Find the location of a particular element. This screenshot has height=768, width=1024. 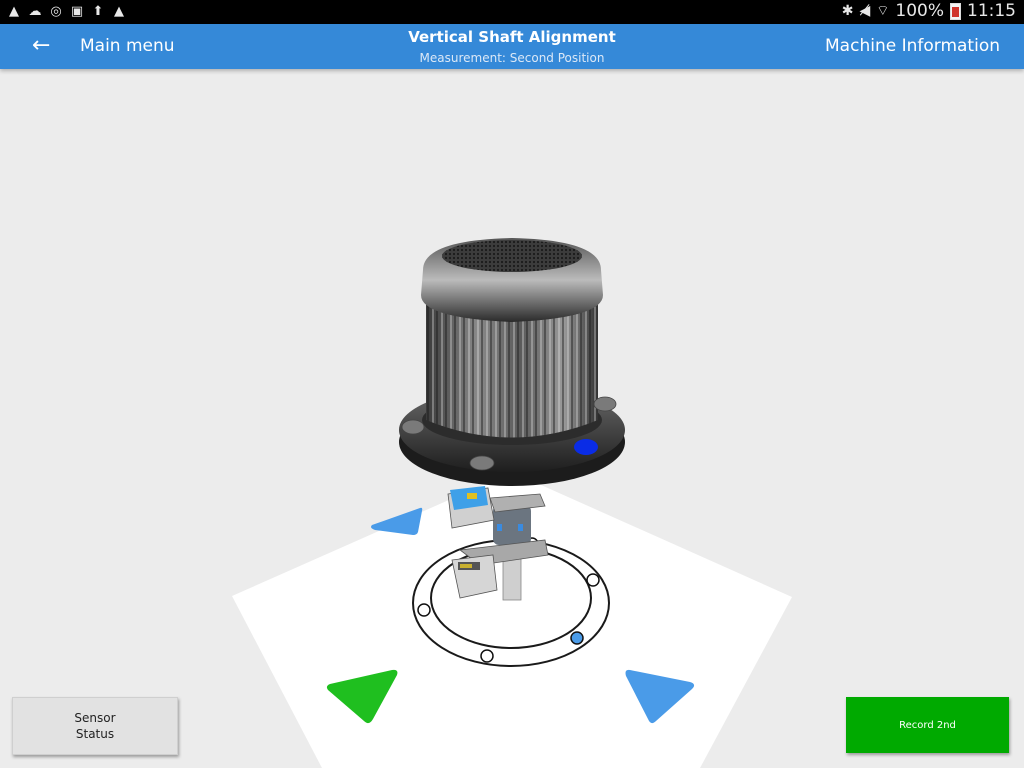

position-arrow-back-left is located at coordinates (397, 521).